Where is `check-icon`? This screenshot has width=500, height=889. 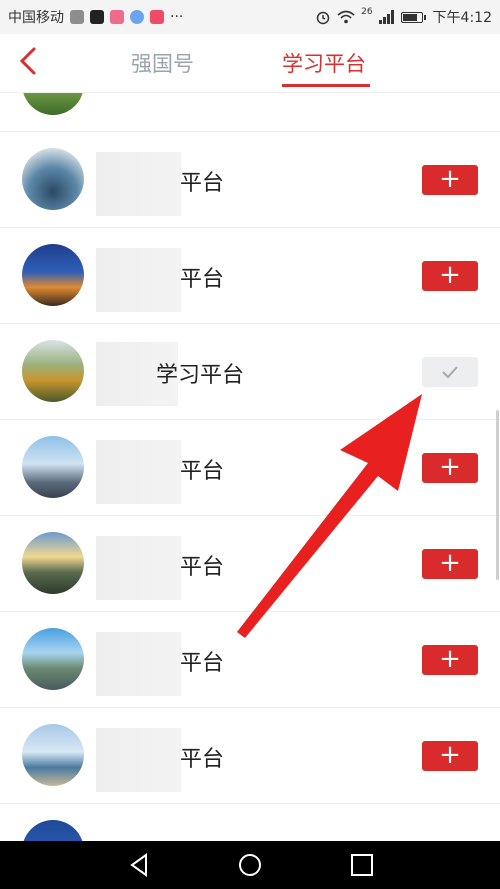 check-icon is located at coordinates (450, 372).